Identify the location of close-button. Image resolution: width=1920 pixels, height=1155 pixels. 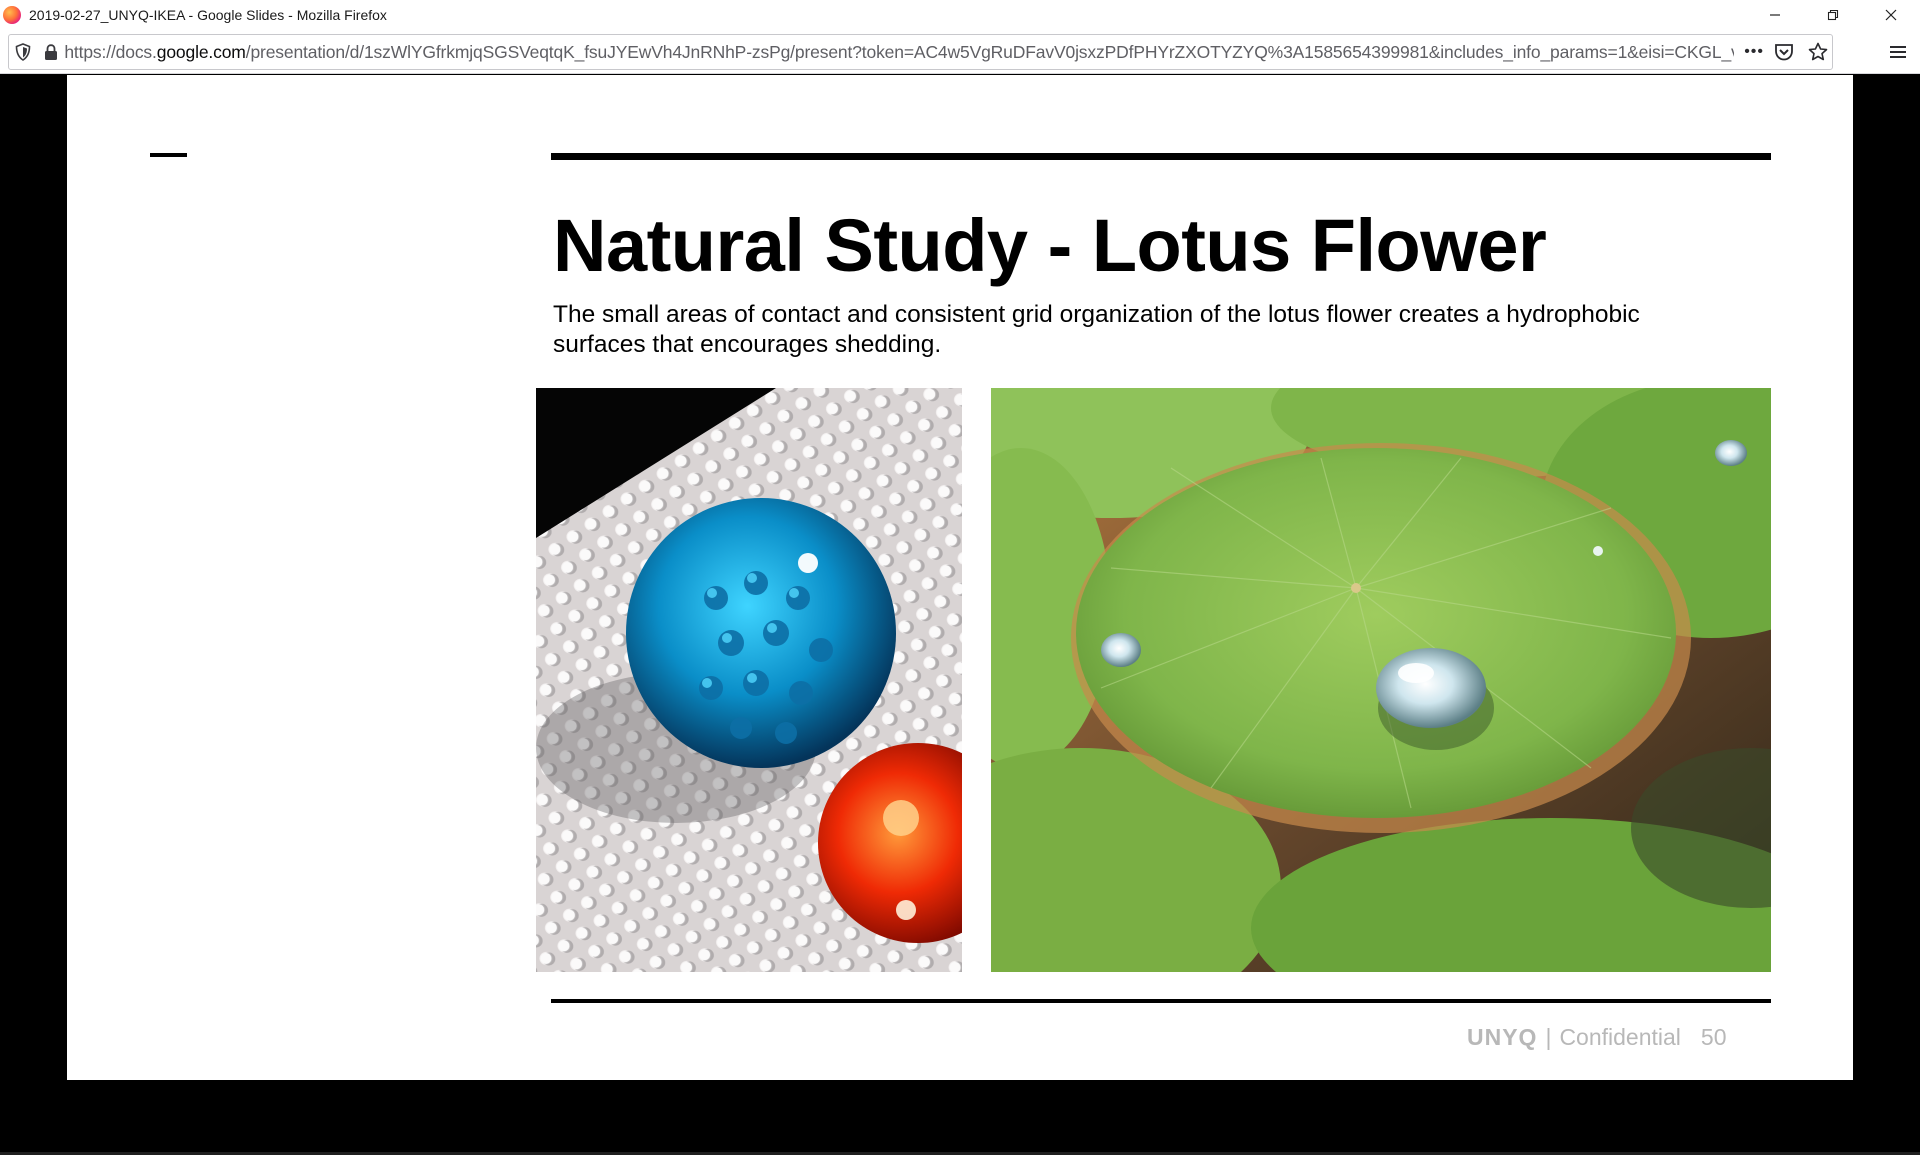
(1891, 15).